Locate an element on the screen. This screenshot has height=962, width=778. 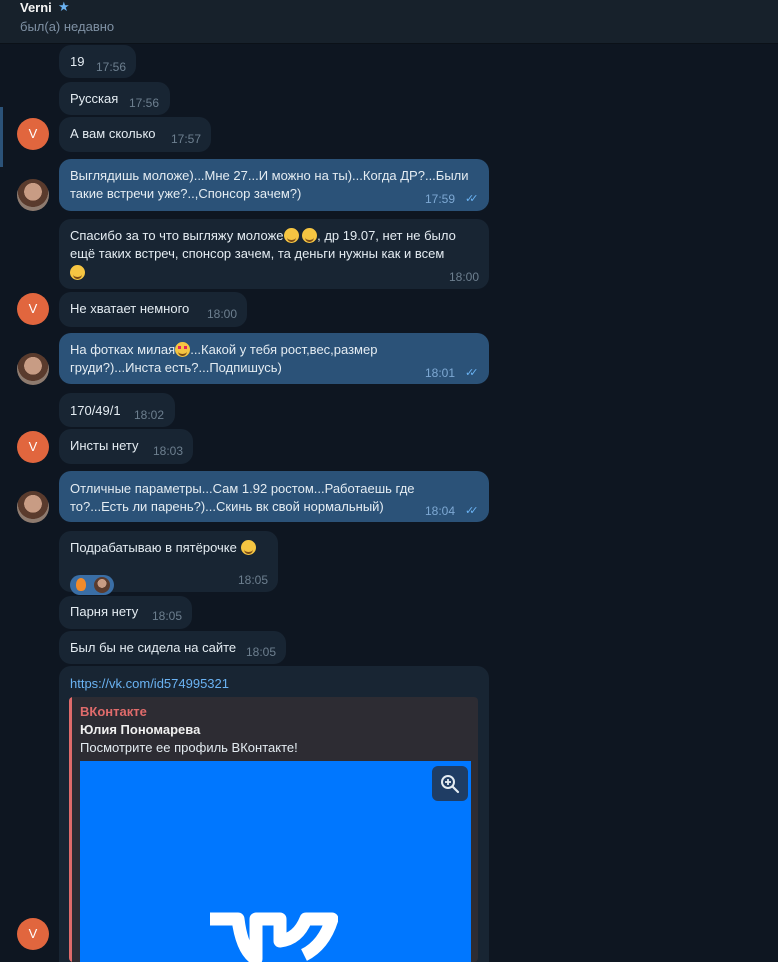
message-text-line is located at coordinates (77, 273).